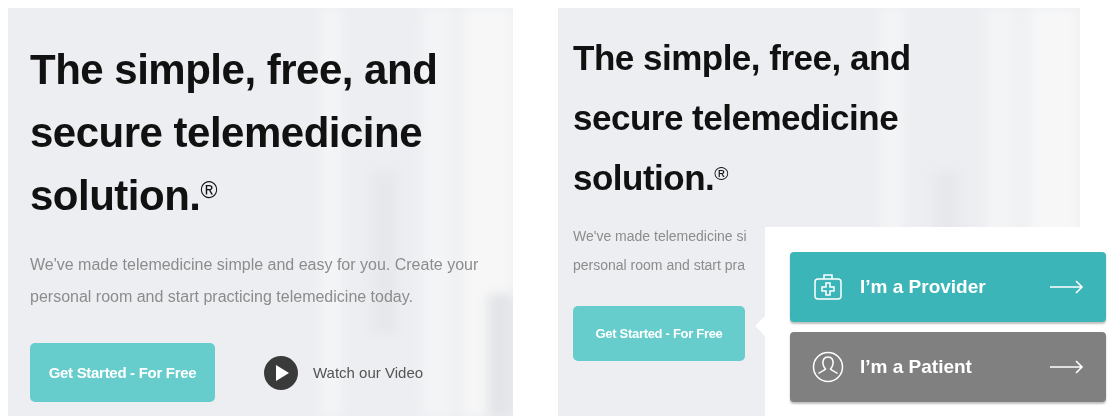 The image size is (1109, 416). I want to click on role-option: I’m a Patient, so click(948, 367).